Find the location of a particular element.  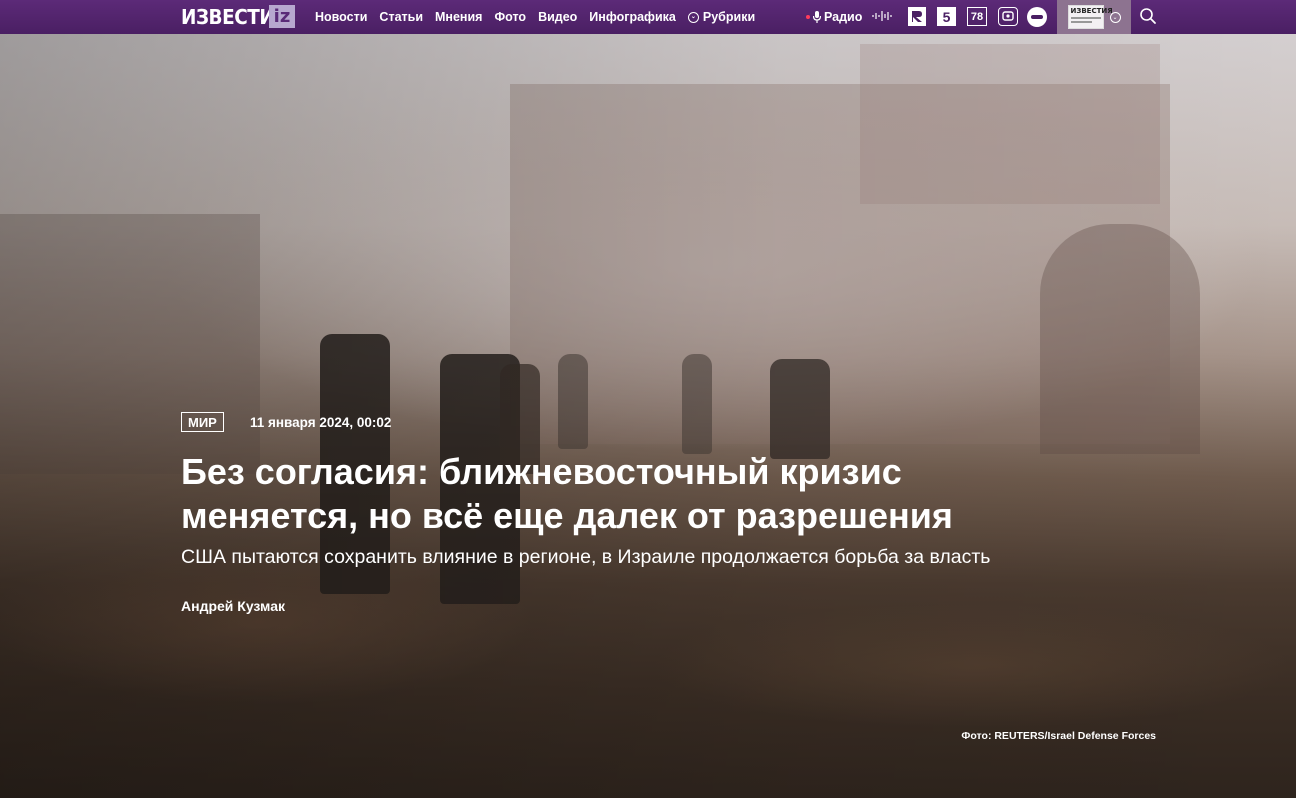

newspaper-thumbnail: ИЗВЕСТИЯ is located at coordinates (1090, 17).